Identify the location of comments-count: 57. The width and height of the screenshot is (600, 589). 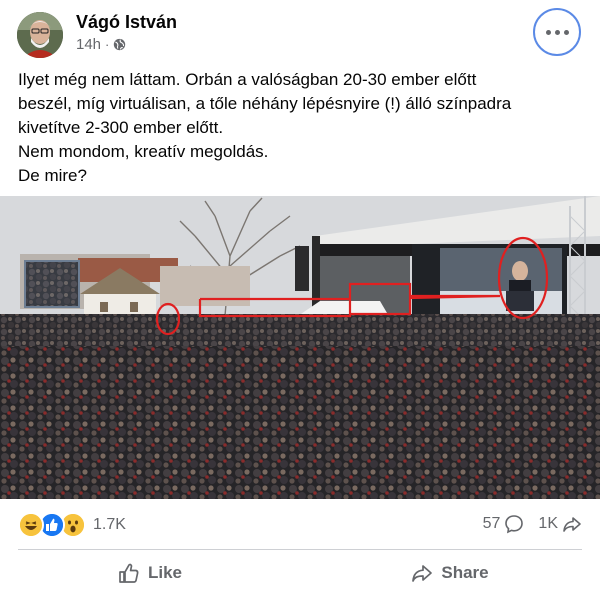
(491, 523).